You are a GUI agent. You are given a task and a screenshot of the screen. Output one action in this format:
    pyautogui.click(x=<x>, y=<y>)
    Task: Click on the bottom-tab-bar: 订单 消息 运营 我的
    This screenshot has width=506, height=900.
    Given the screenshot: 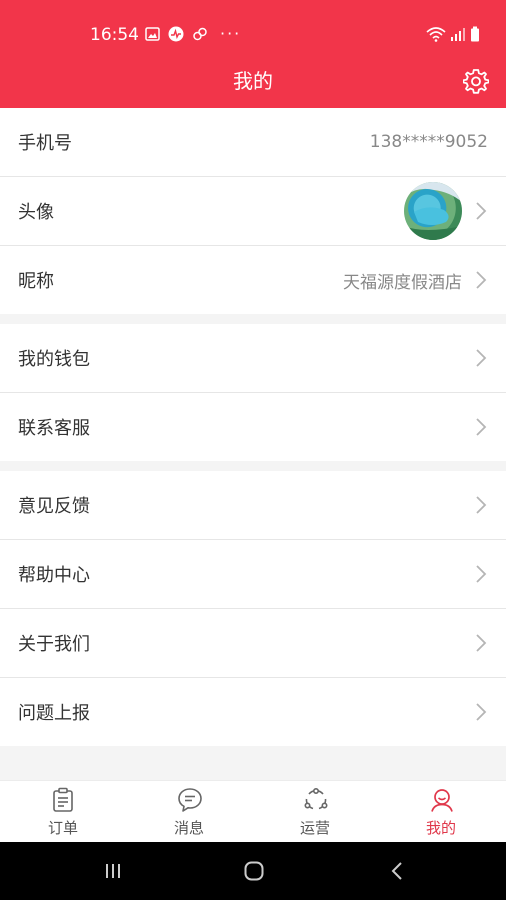 What is the action you would take?
    pyautogui.click(x=253, y=811)
    